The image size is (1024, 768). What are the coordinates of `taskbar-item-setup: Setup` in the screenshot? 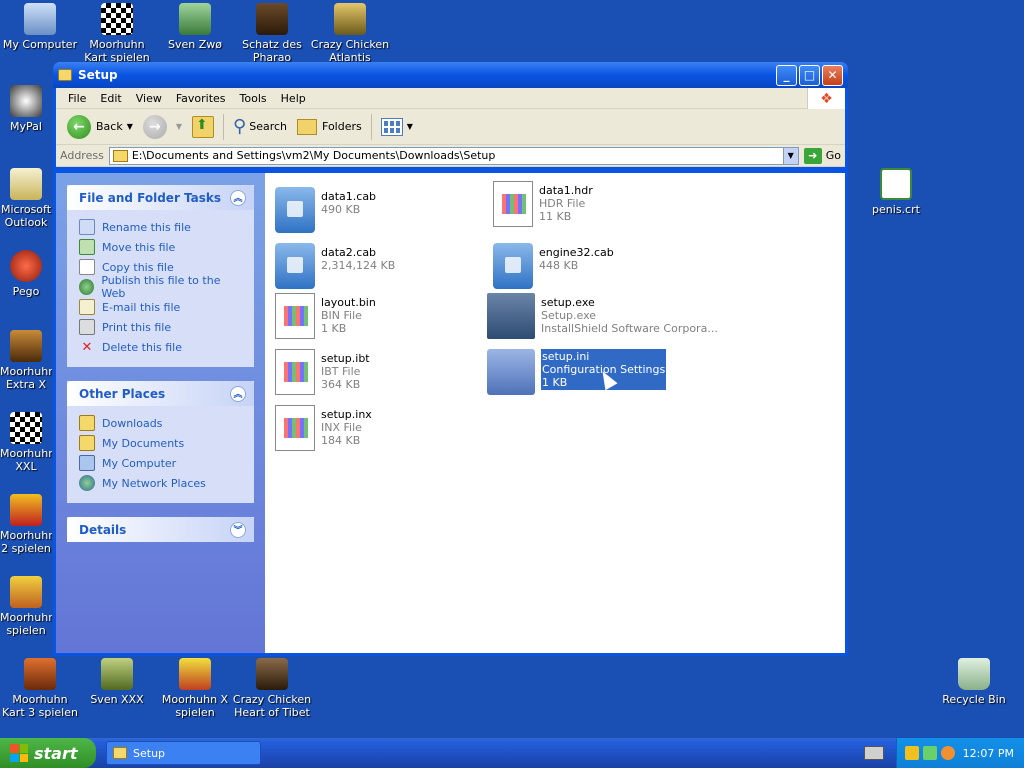 It's located at (183, 753).